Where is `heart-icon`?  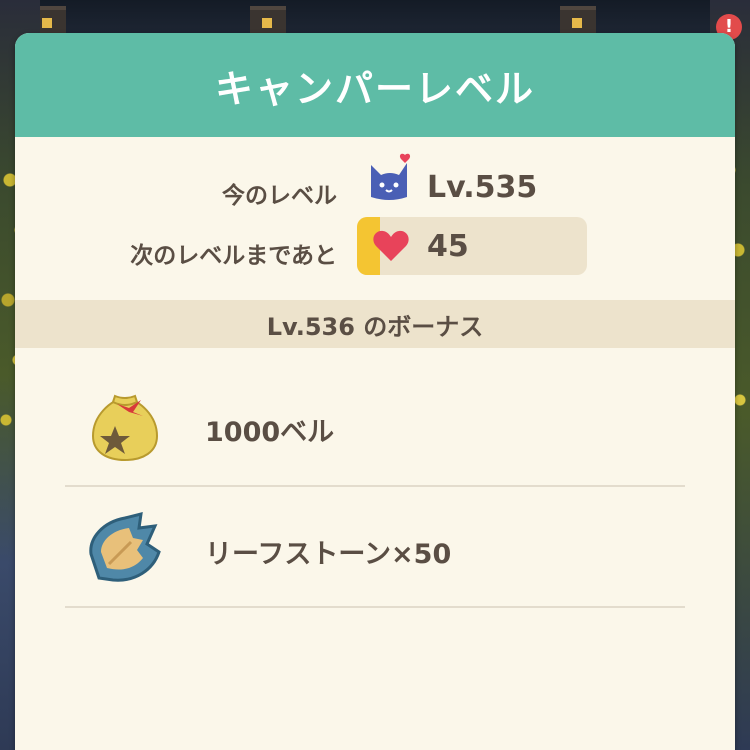
heart-icon is located at coordinates (391, 245).